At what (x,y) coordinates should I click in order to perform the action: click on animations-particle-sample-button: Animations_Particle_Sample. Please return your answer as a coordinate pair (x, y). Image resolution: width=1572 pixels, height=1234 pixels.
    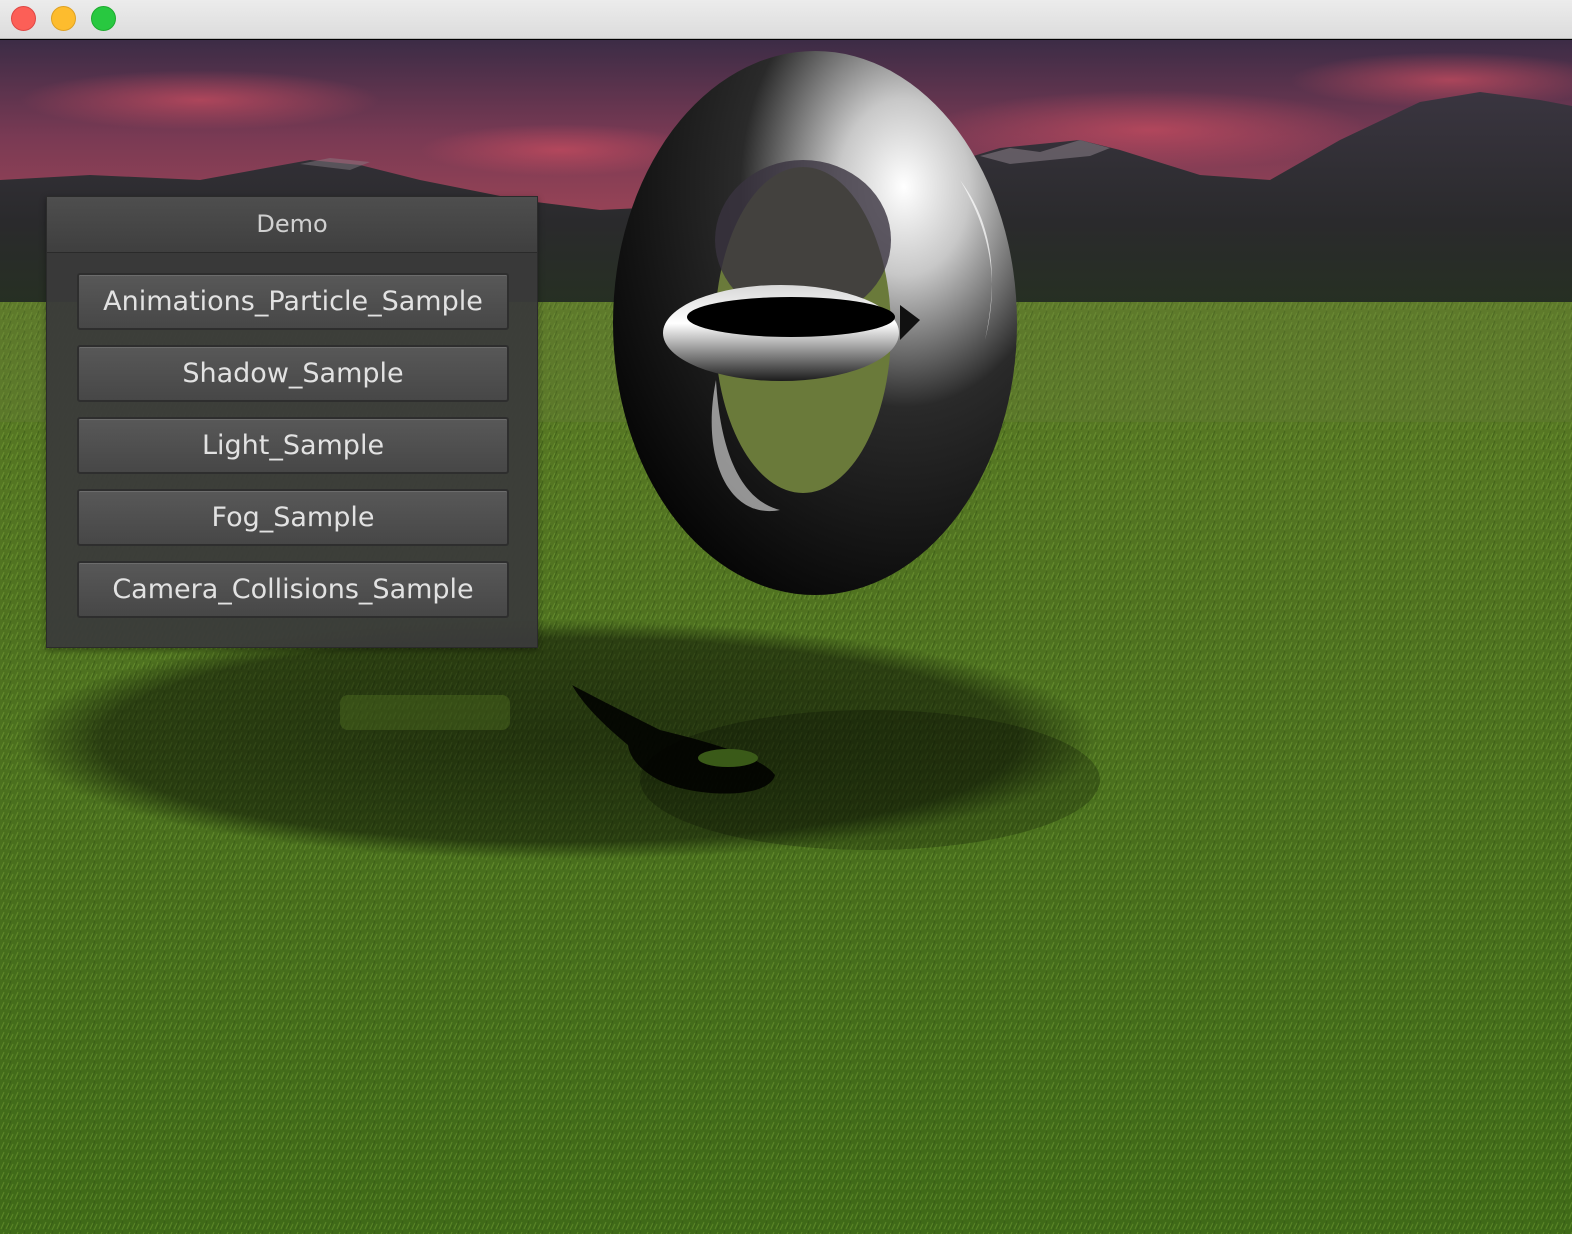
    Looking at the image, I should click on (293, 301).